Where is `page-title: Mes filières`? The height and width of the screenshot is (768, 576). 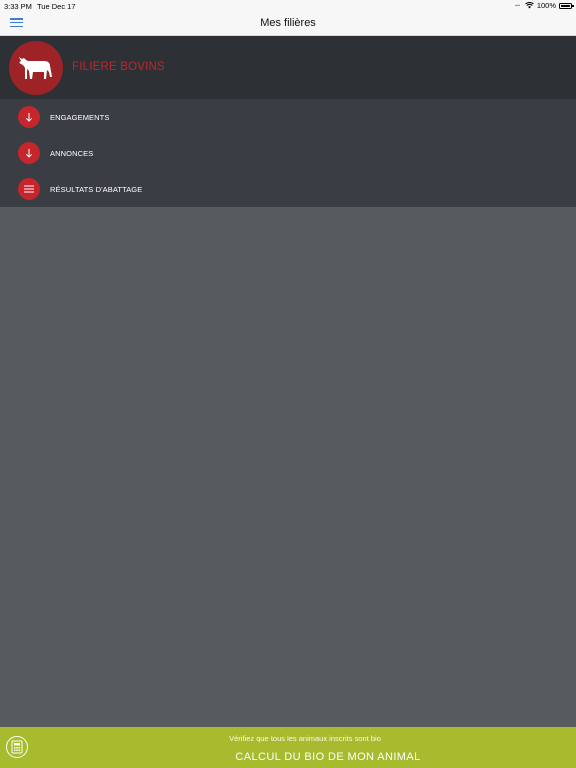 page-title: Mes filières is located at coordinates (288, 23).